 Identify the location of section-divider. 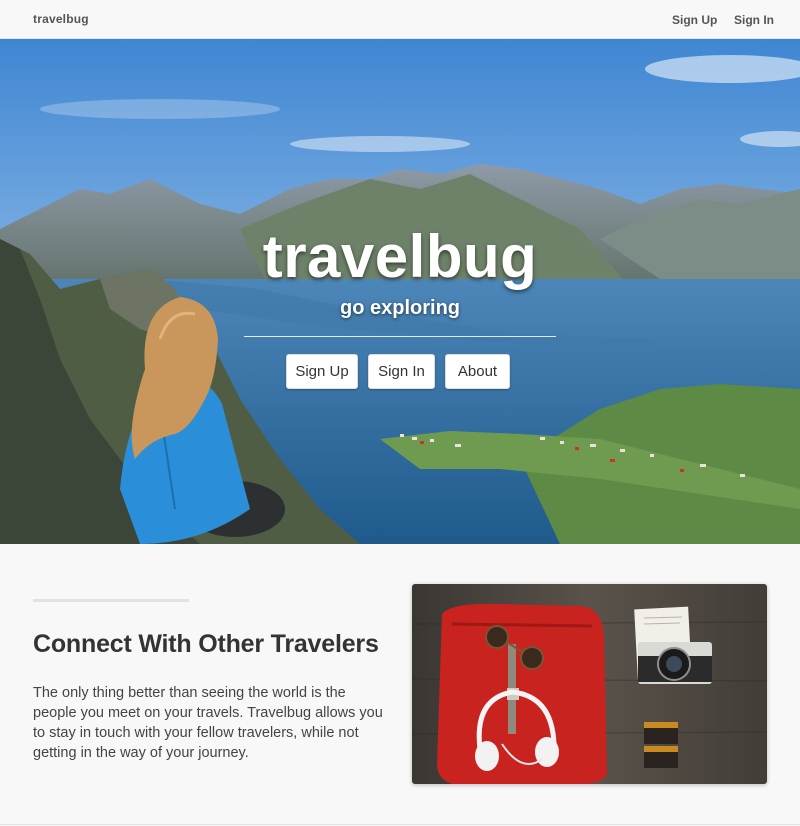
(111, 600).